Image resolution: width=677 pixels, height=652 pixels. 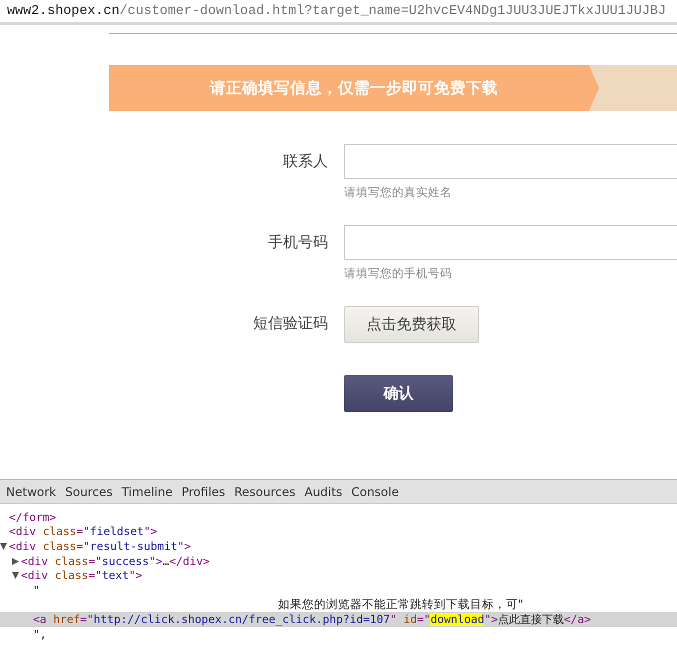 I want to click on code-line: </form>, so click(x=32, y=517).